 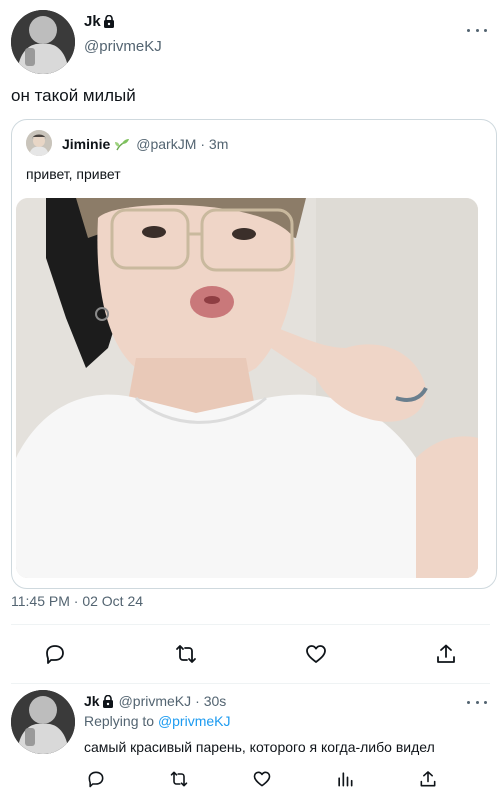 I want to click on avatar-photo, so click(x=43, y=42).